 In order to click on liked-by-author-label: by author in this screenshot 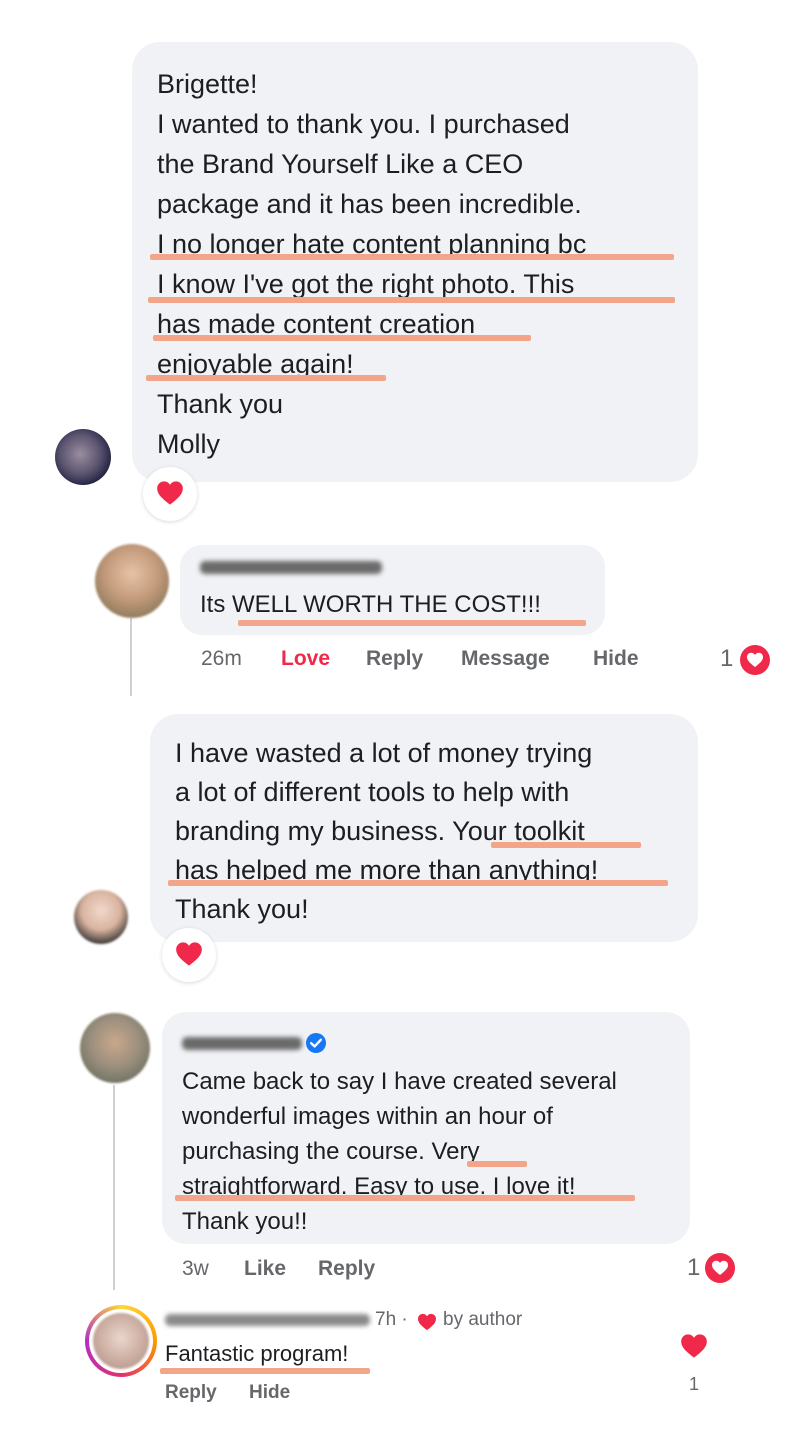, I will do `click(483, 1319)`.